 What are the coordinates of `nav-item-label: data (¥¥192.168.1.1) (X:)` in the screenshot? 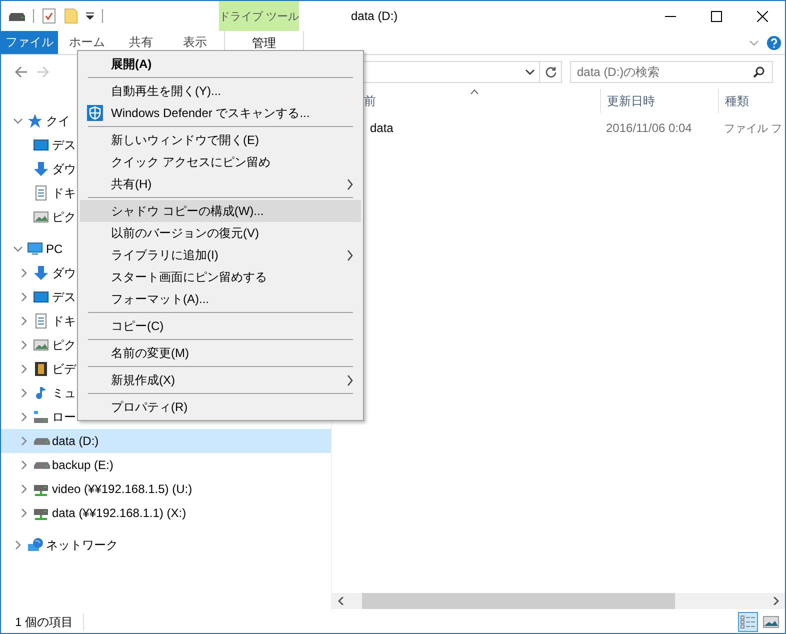 It's located at (119, 513).